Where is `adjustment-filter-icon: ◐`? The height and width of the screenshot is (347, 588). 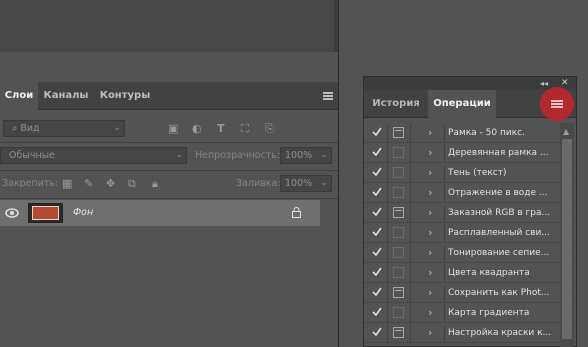
adjustment-filter-icon: ◐ is located at coordinates (197, 128).